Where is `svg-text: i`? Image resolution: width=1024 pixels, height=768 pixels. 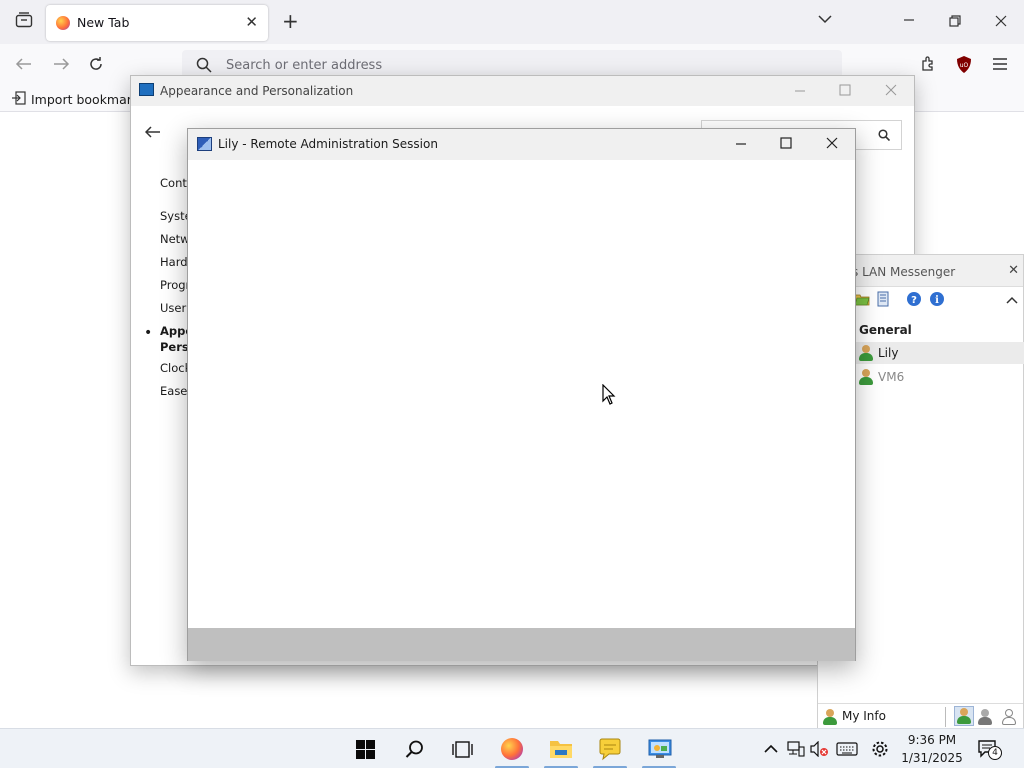 svg-text: i is located at coordinates (937, 300).